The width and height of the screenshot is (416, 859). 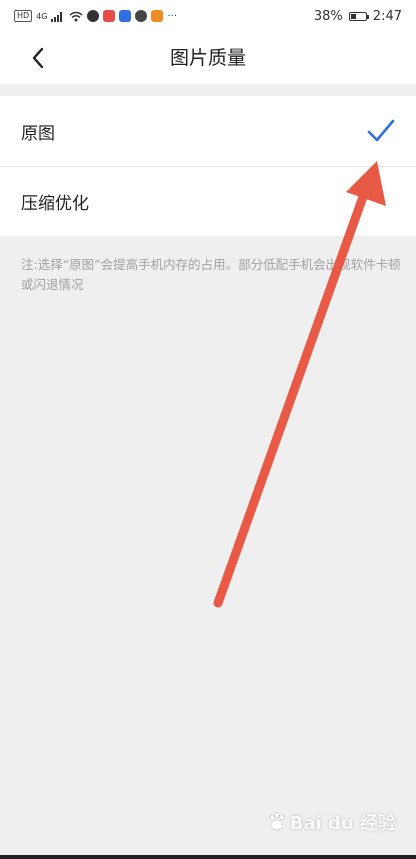 I want to click on message-icon, so click(x=93, y=16).